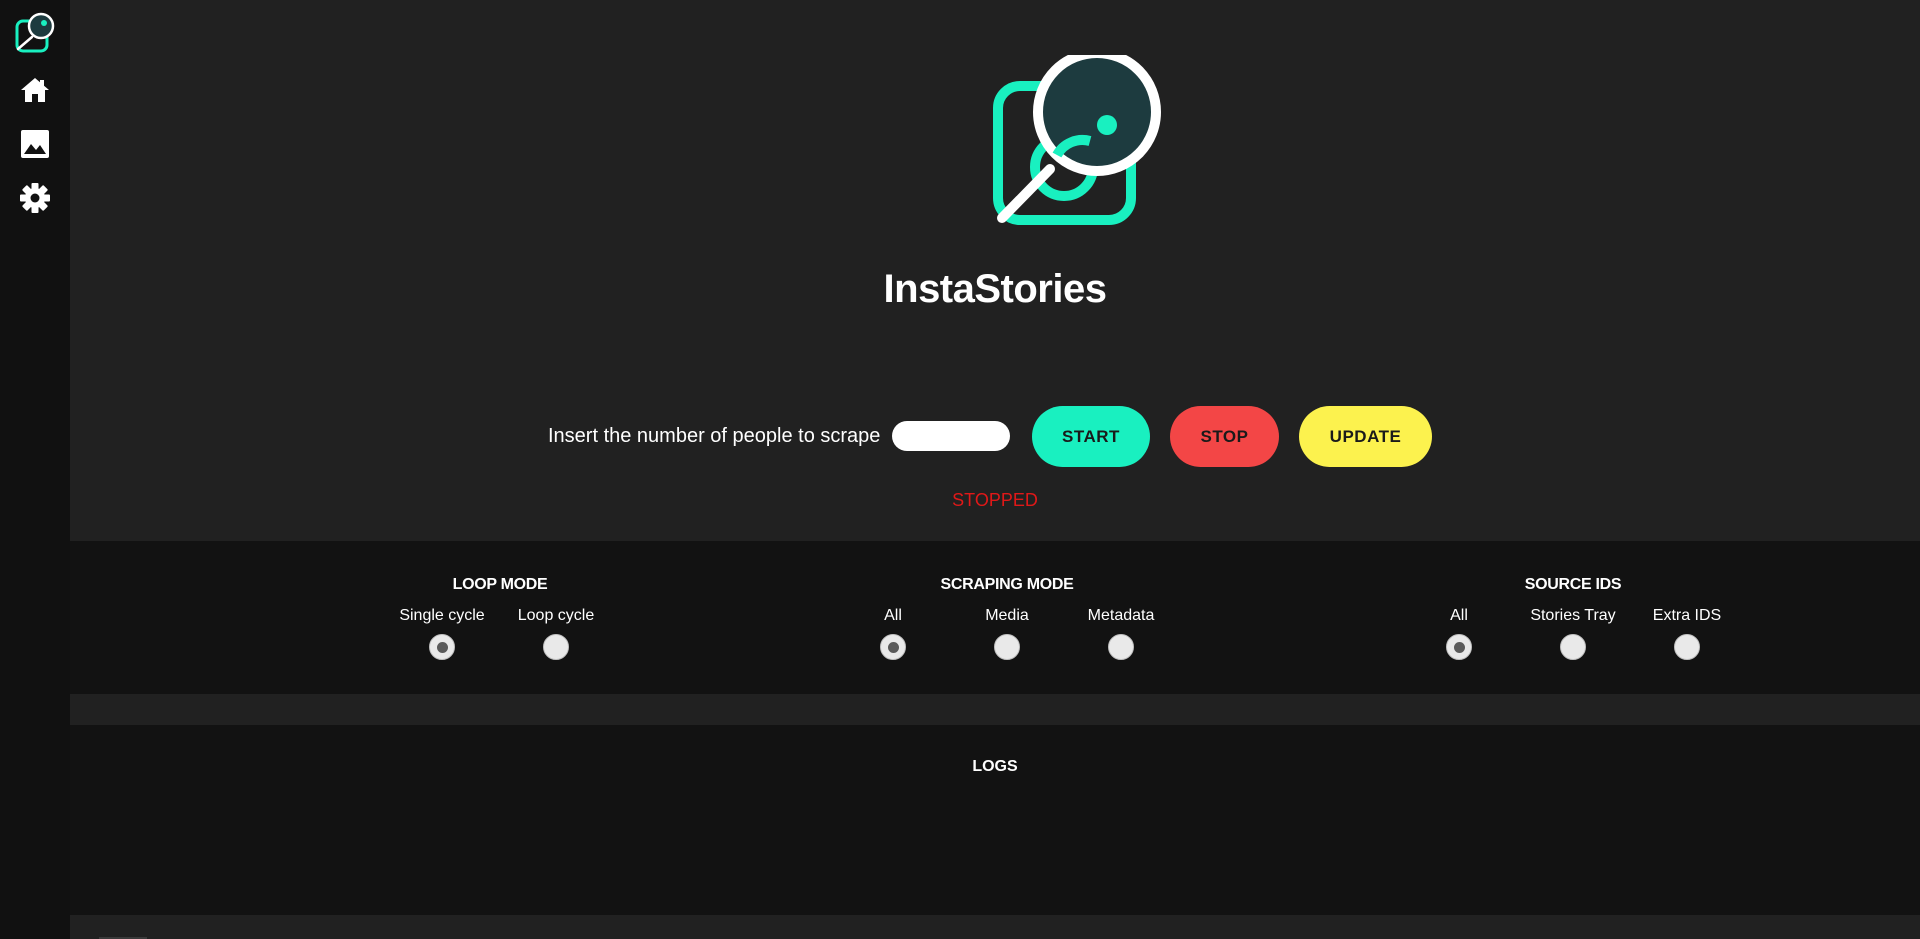 The width and height of the screenshot is (1920, 939). I want to click on sidebar-item-logo, so click(35, 32).